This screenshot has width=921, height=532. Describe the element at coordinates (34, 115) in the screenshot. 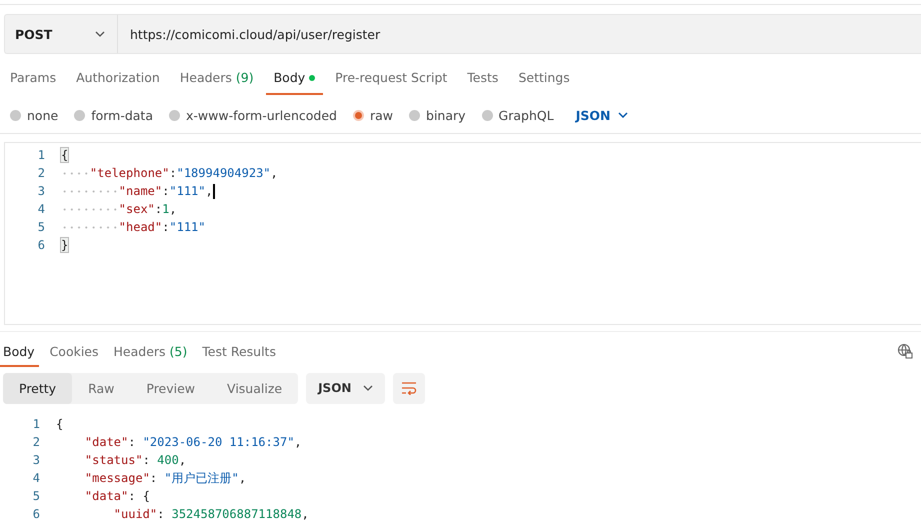

I see `body-type-radio: none` at that location.